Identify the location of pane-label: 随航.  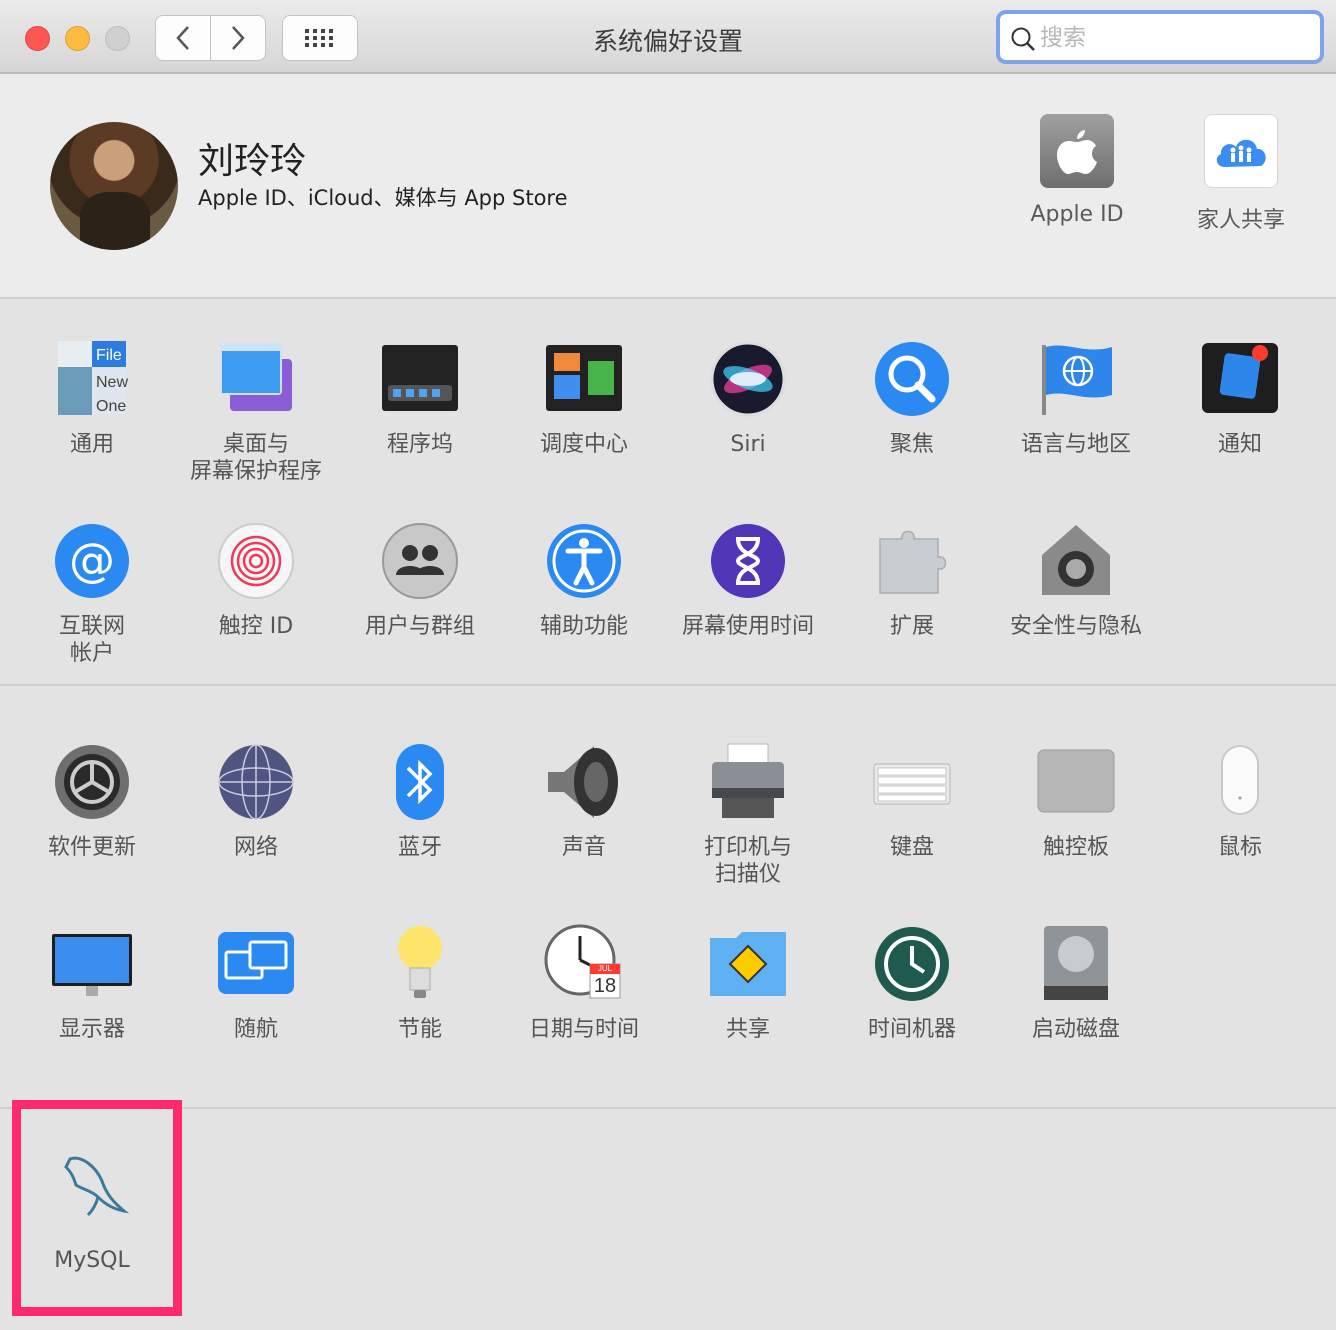
(255, 1029).